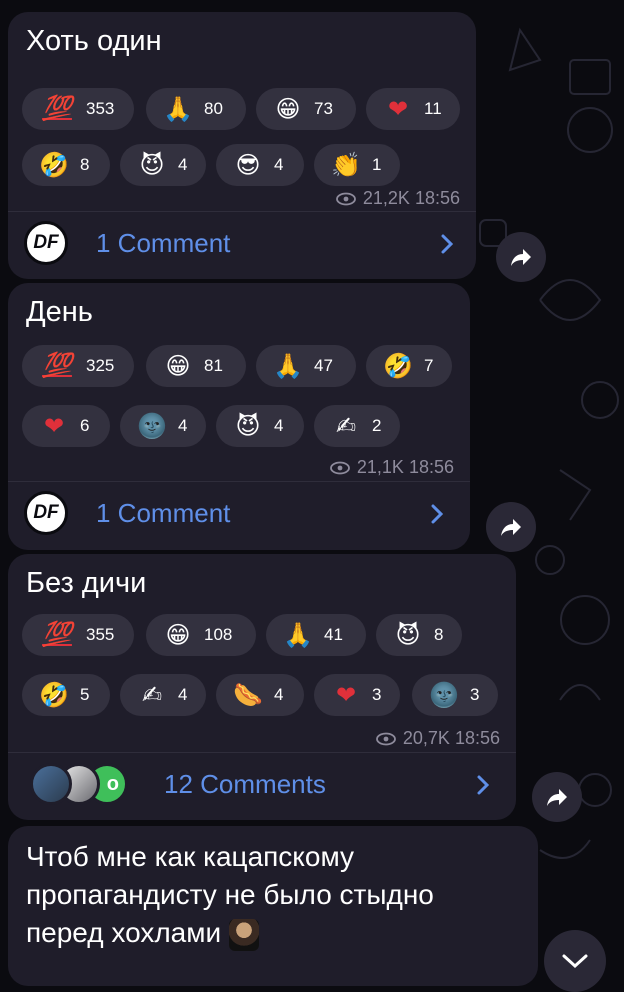 This screenshot has width=624, height=992. I want to click on reaction-hotdog: 🌭 4, so click(260, 695).